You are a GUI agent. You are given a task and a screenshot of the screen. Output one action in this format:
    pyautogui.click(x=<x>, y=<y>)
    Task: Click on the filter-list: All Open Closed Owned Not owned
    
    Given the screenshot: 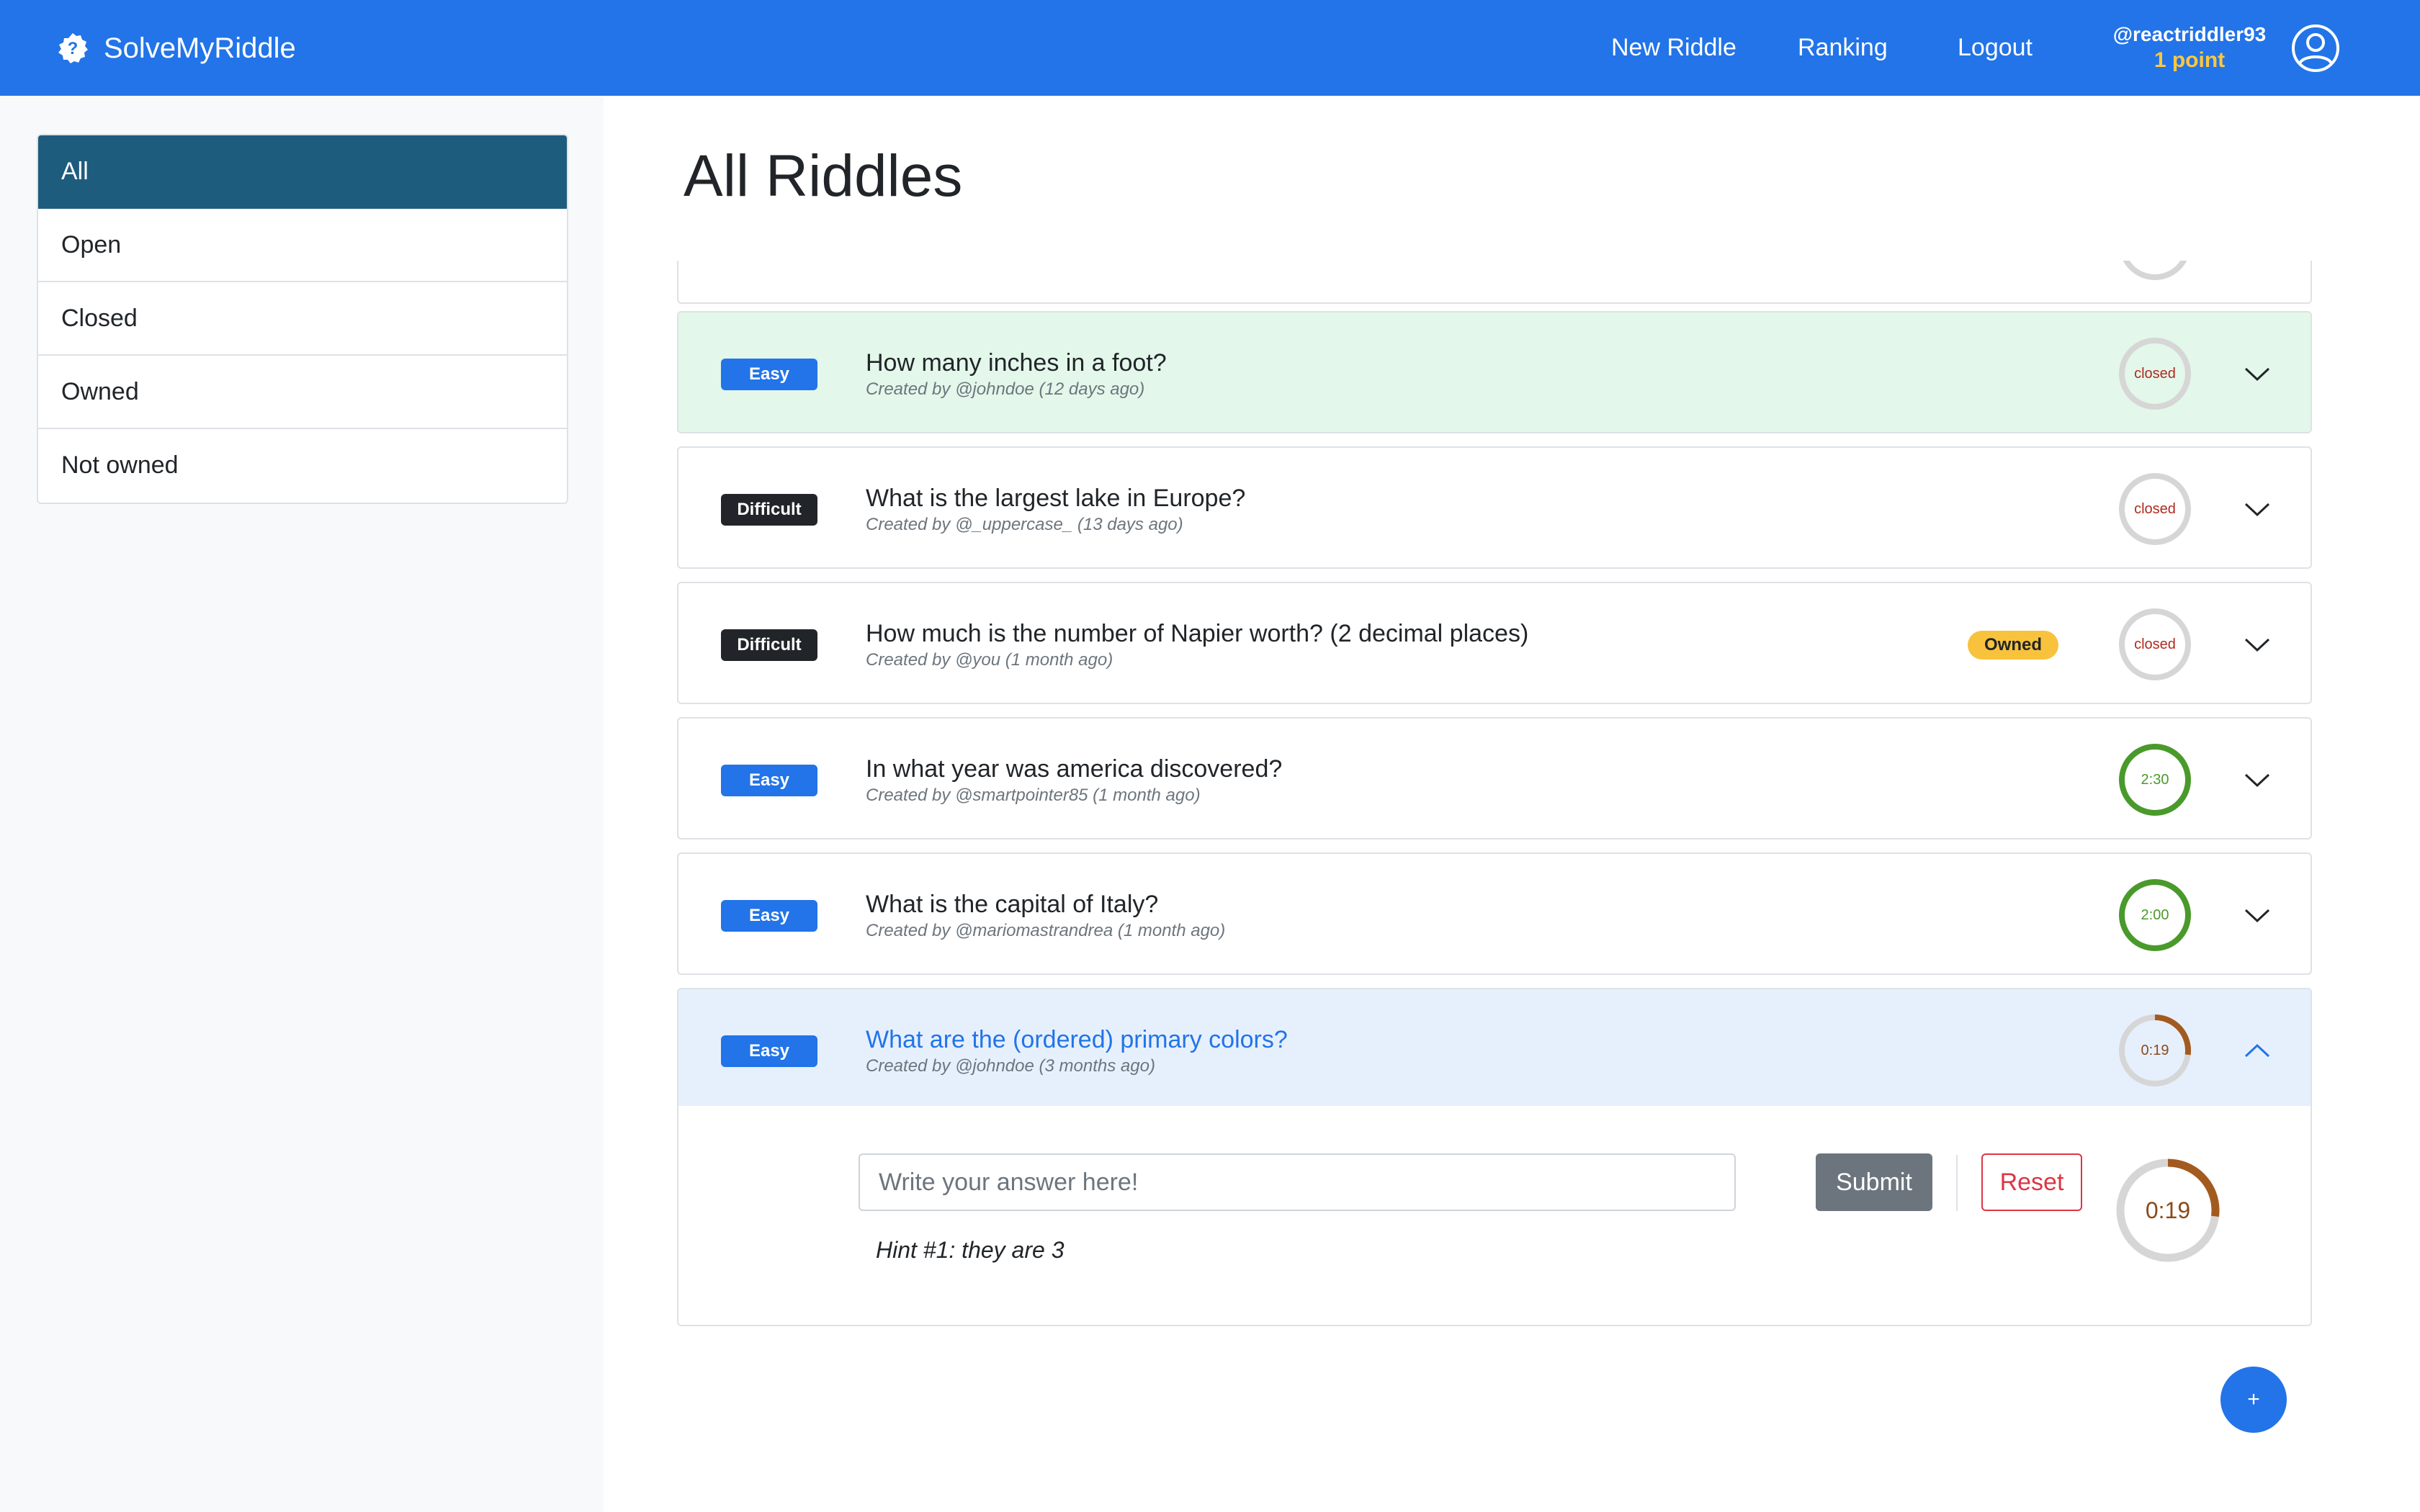 What is the action you would take?
    pyautogui.click(x=302, y=319)
    